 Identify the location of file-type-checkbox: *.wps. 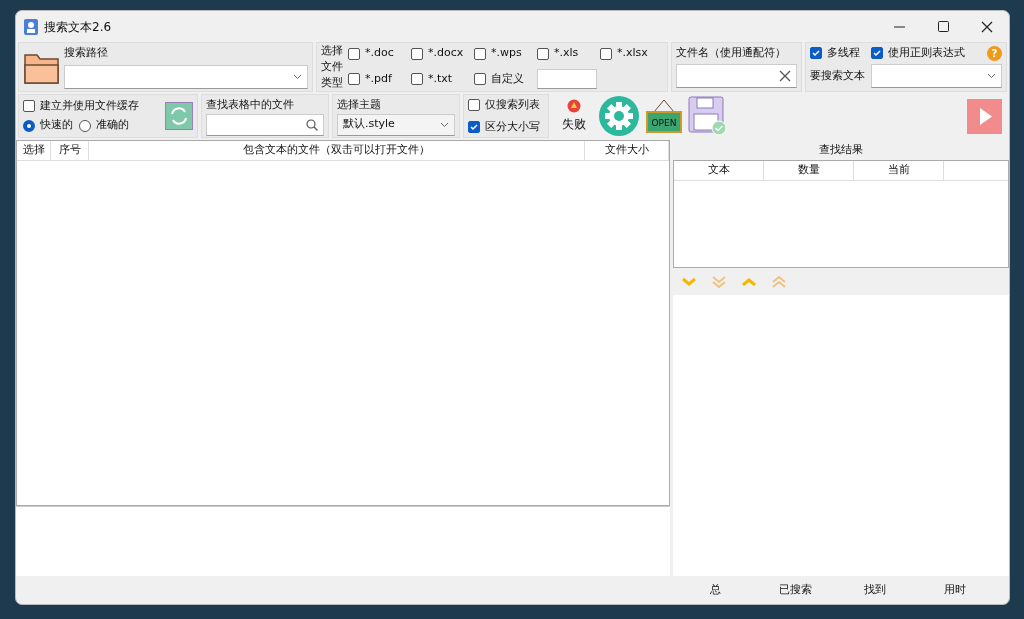
(505, 53).